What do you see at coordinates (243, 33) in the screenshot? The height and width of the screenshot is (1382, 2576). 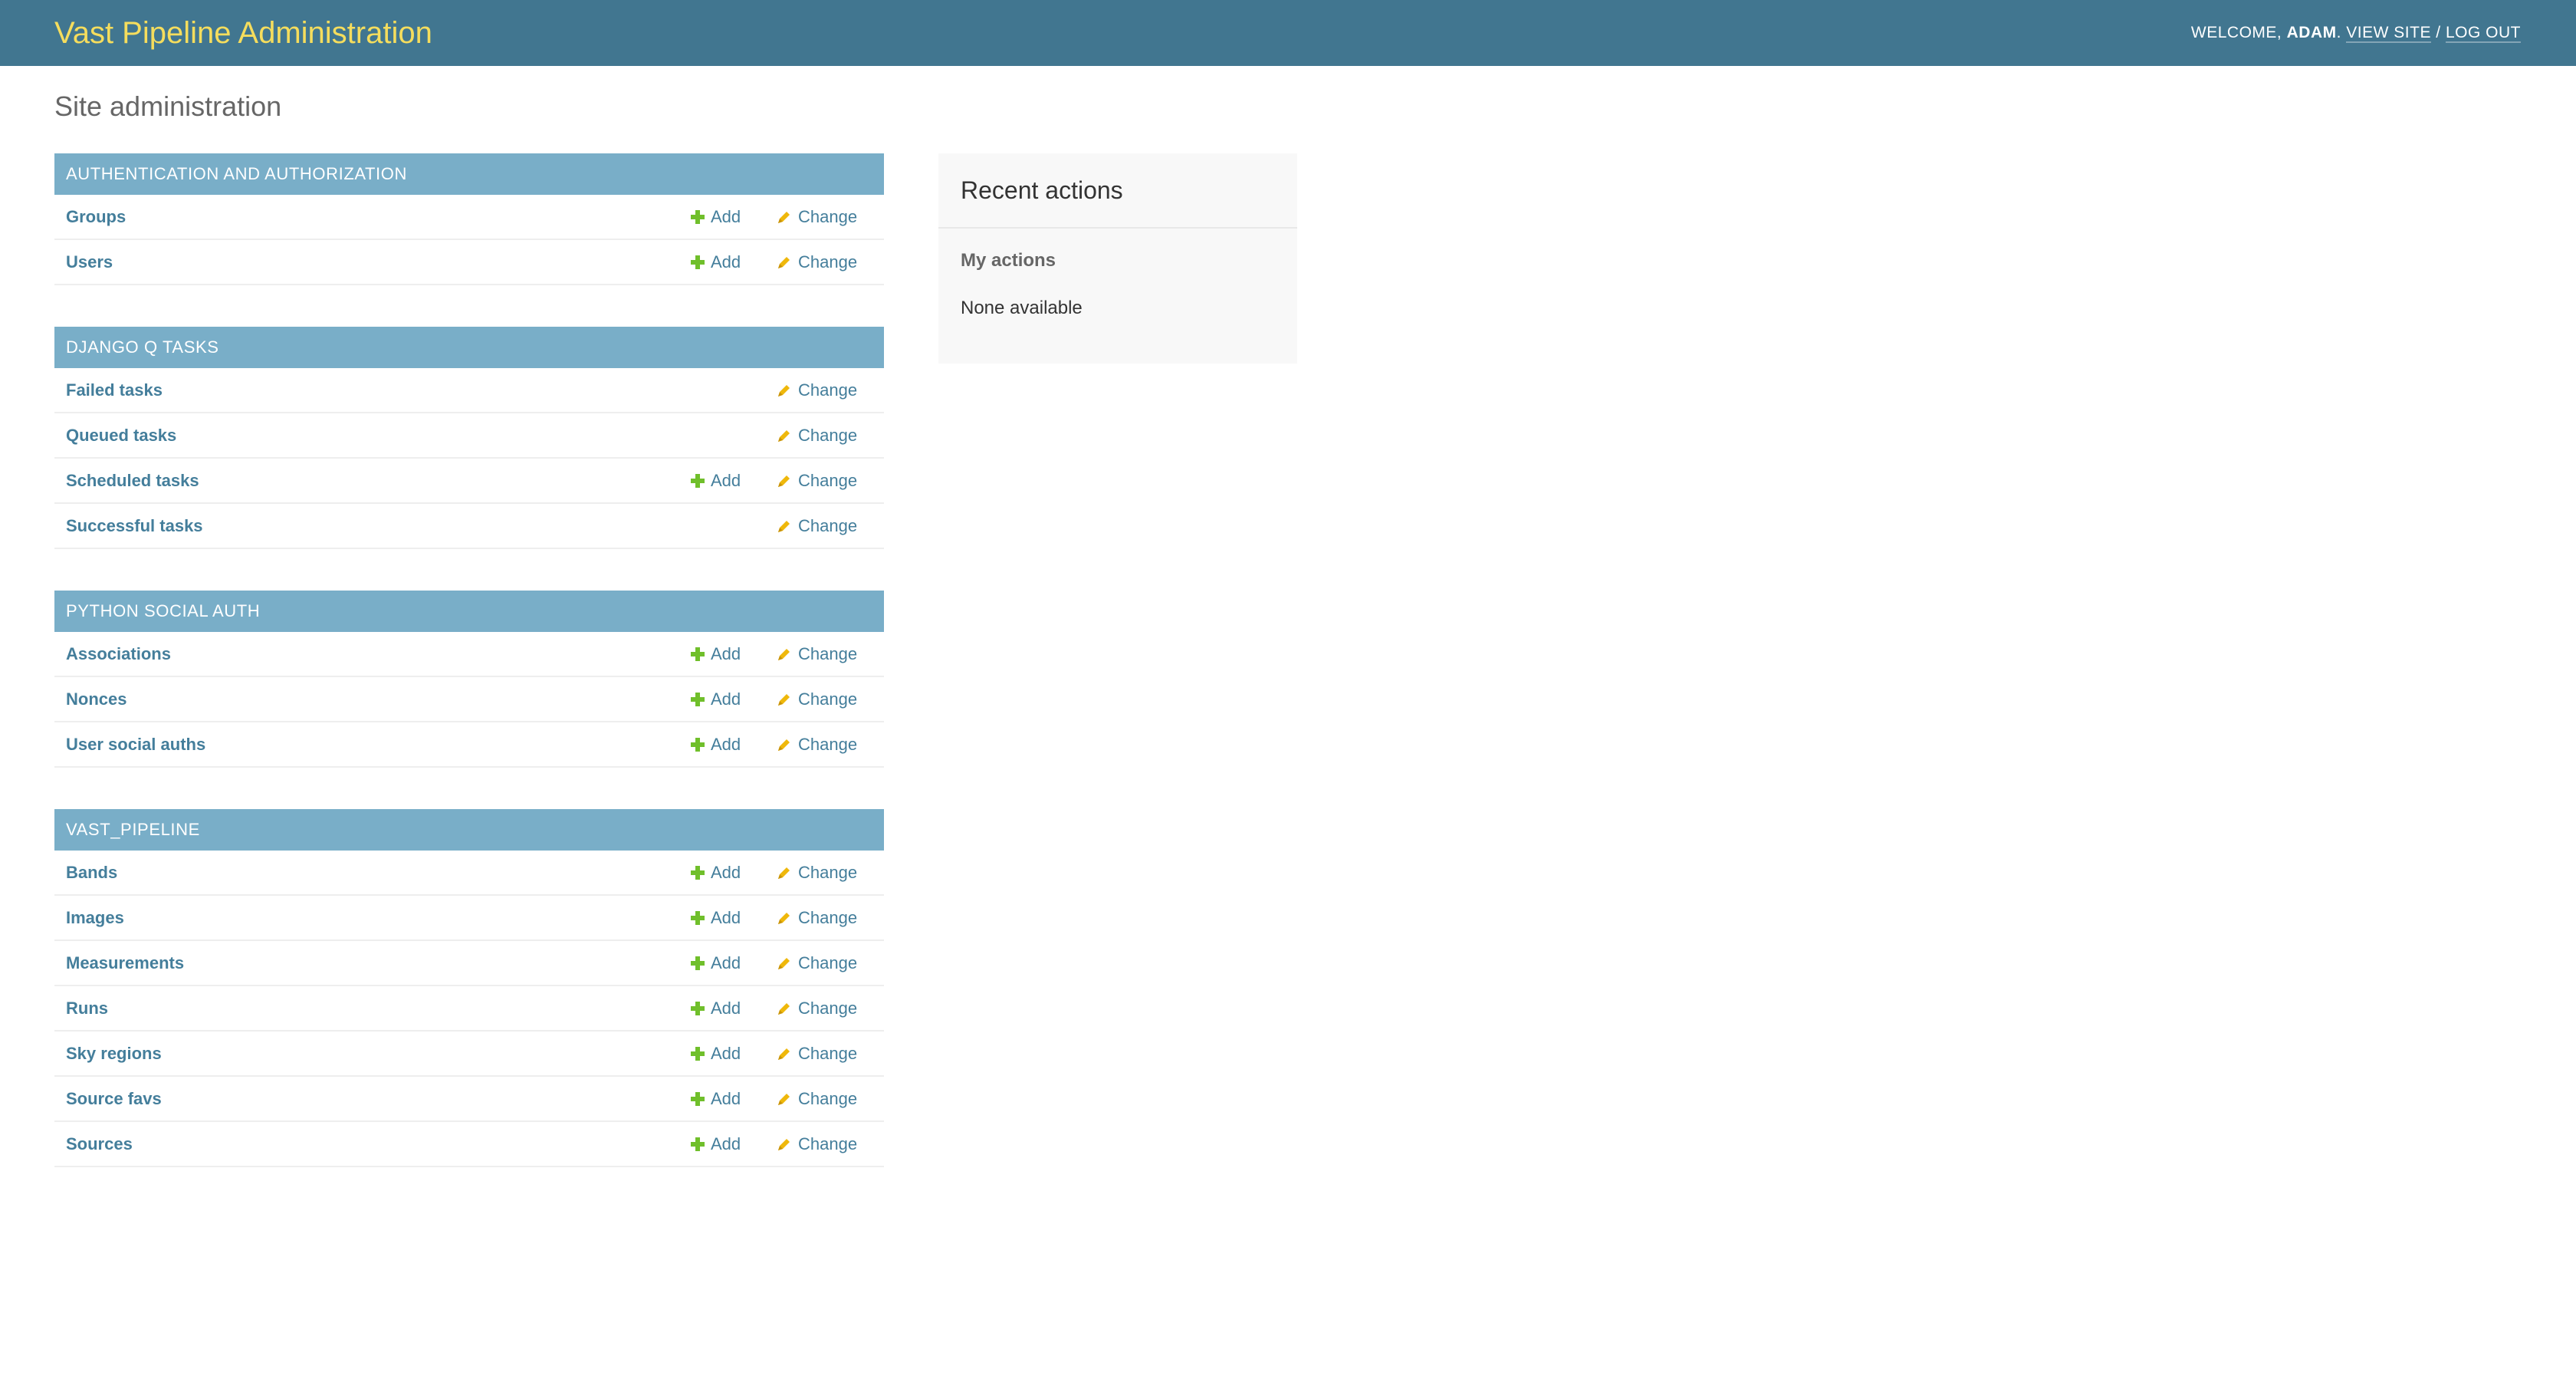 I see `site-branding: Vast Pipeline Administration` at bounding box center [243, 33].